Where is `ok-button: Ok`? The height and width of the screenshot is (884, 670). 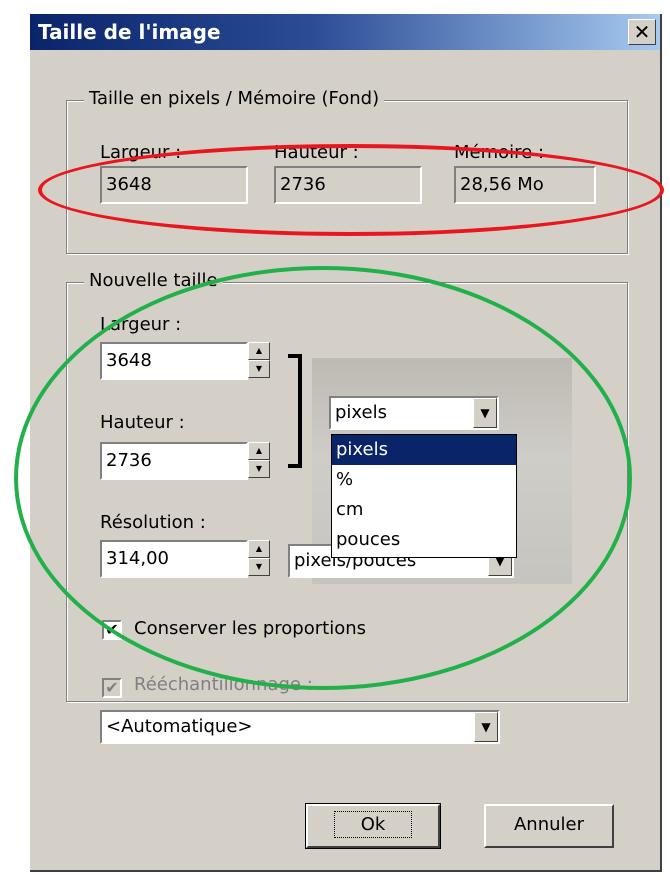
ok-button: Ok is located at coordinates (373, 826).